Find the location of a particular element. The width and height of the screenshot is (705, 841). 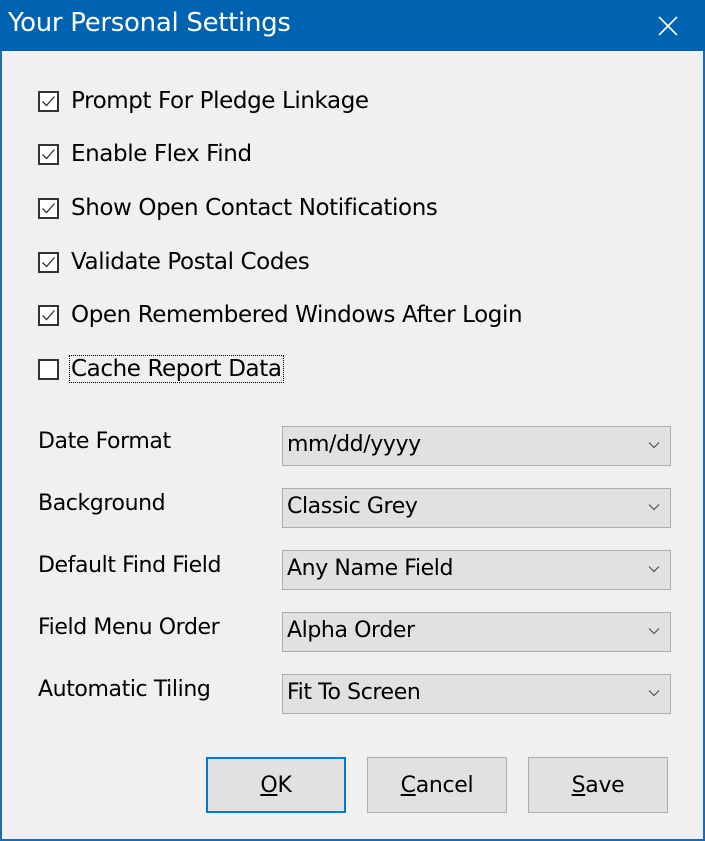

checkbox-label: Enable Flex Find is located at coordinates (161, 154).